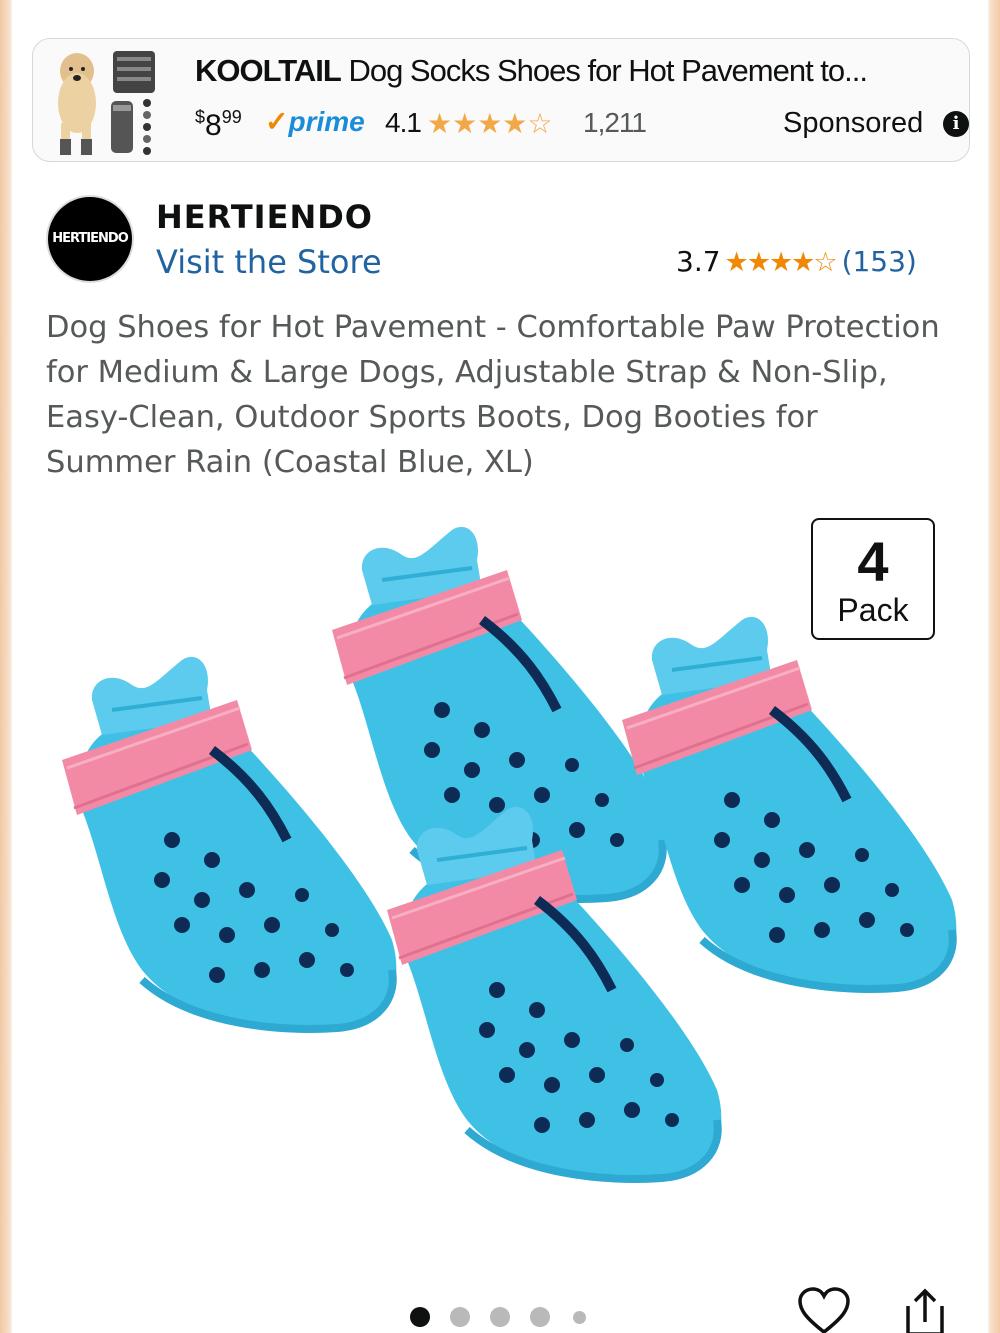 This screenshot has height=1333, width=1000. What do you see at coordinates (107, 101) in the screenshot?
I see `ad-product-thumbnail` at bounding box center [107, 101].